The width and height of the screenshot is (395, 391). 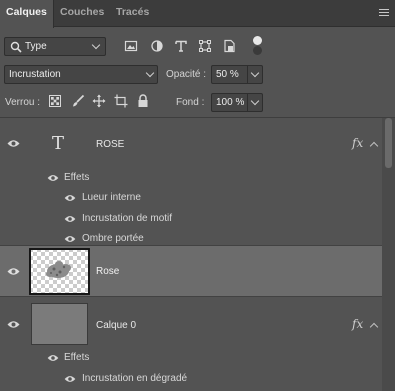 I want to click on effect-gradient-overlay: Incrustation en dégradé, so click(x=134, y=378).